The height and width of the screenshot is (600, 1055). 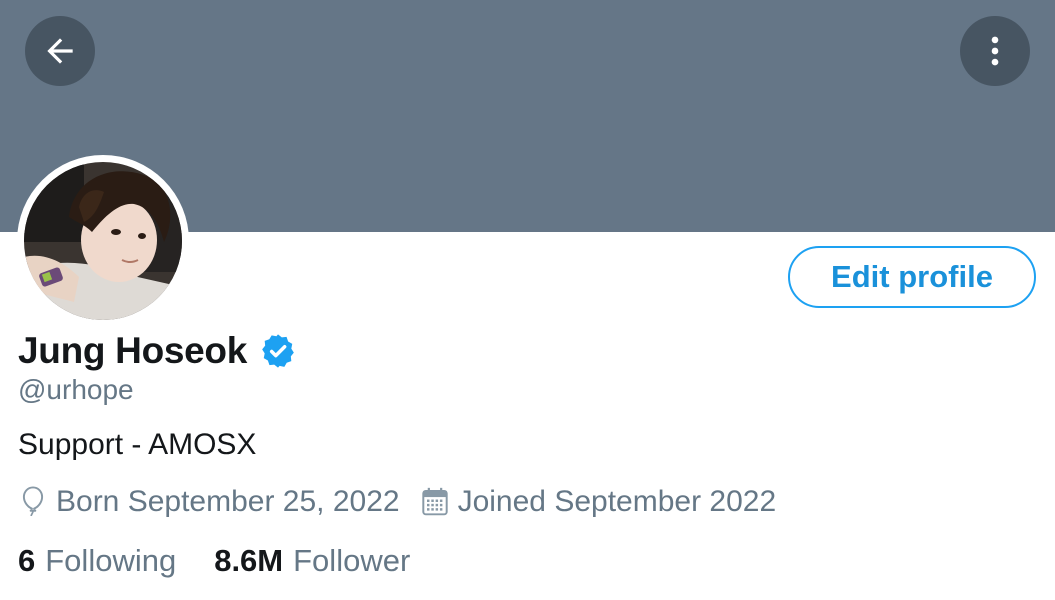 I want to click on more-options-button, so click(x=995, y=51).